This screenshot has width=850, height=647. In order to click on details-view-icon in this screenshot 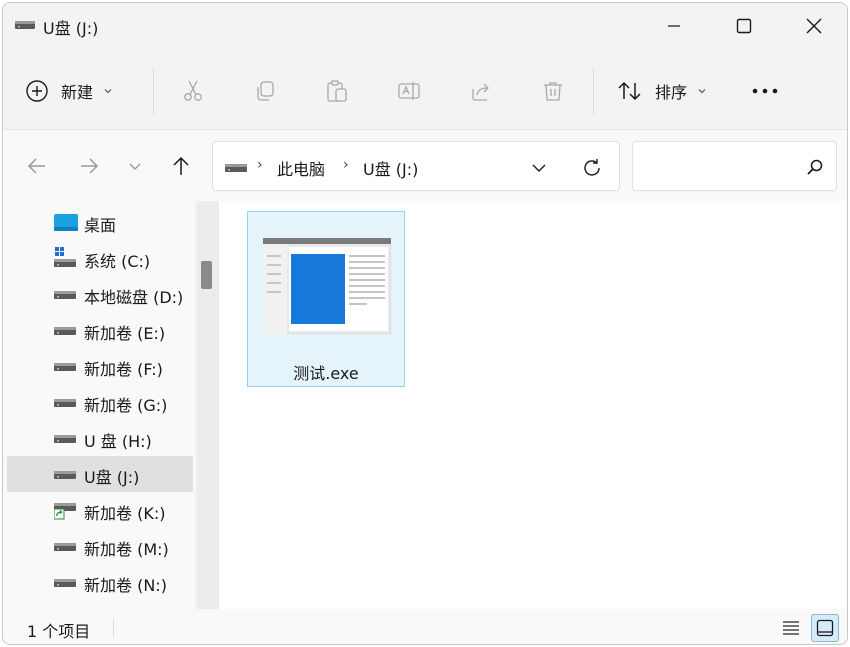, I will do `click(791, 628)`.